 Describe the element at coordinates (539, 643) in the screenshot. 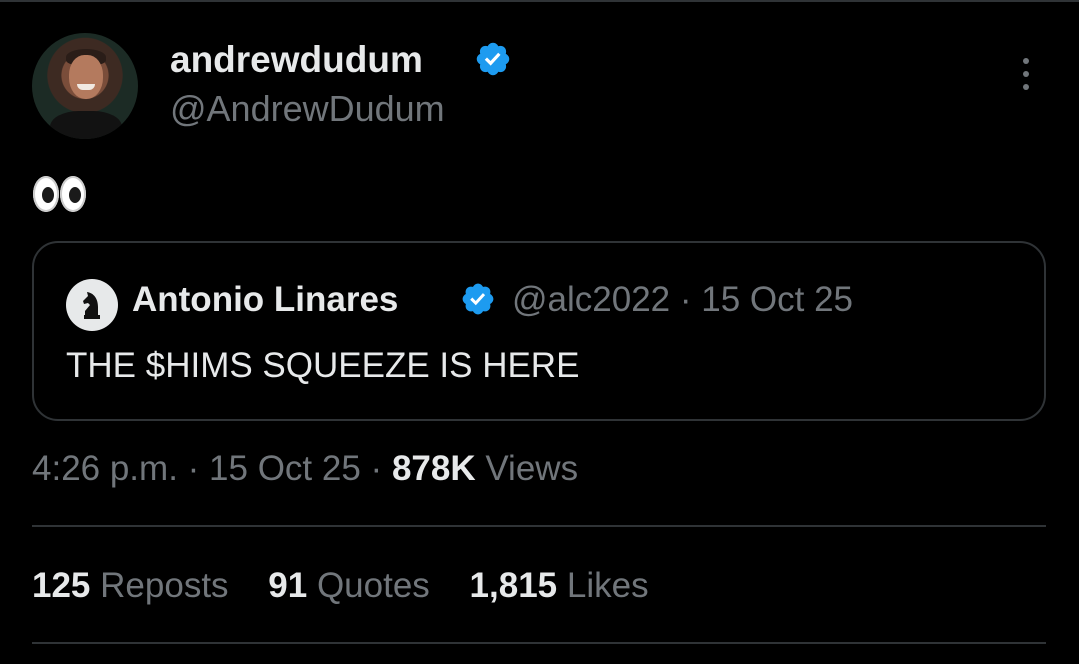

I see `stats-bottom-divider` at that location.